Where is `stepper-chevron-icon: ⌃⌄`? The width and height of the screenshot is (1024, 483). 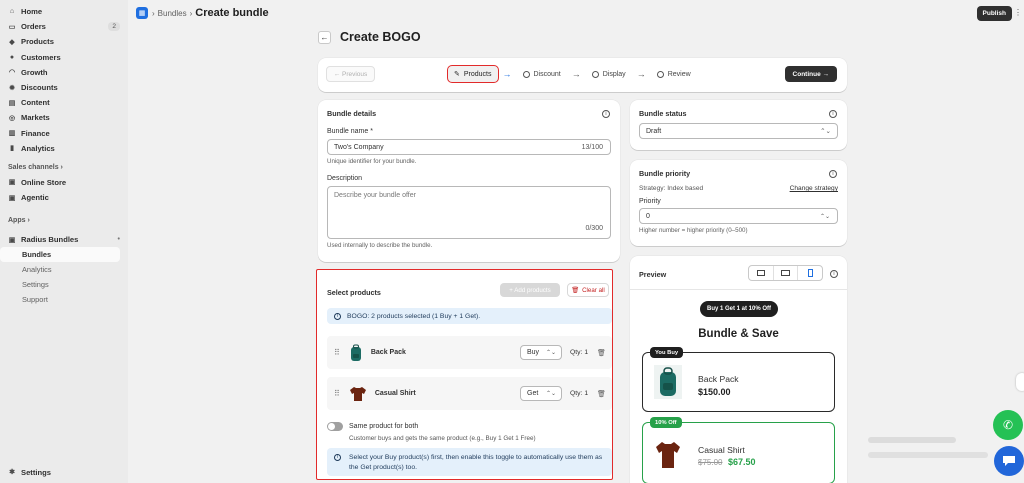 stepper-chevron-icon: ⌃⌄ is located at coordinates (825, 216).